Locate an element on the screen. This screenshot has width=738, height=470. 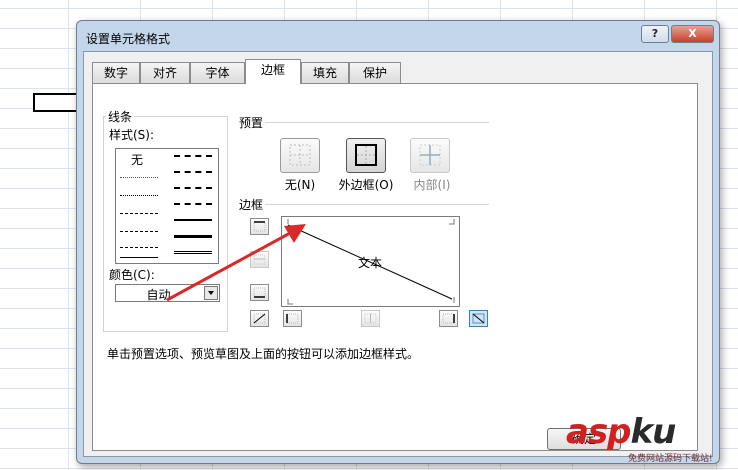
border-bottom-icon is located at coordinates (259, 292).